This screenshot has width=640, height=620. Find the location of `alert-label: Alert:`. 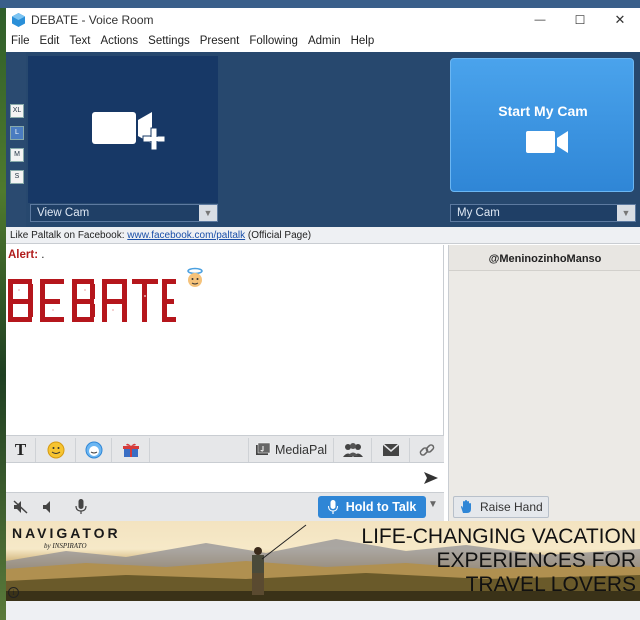

alert-label: Alert: is located at coordinates (23, 255).